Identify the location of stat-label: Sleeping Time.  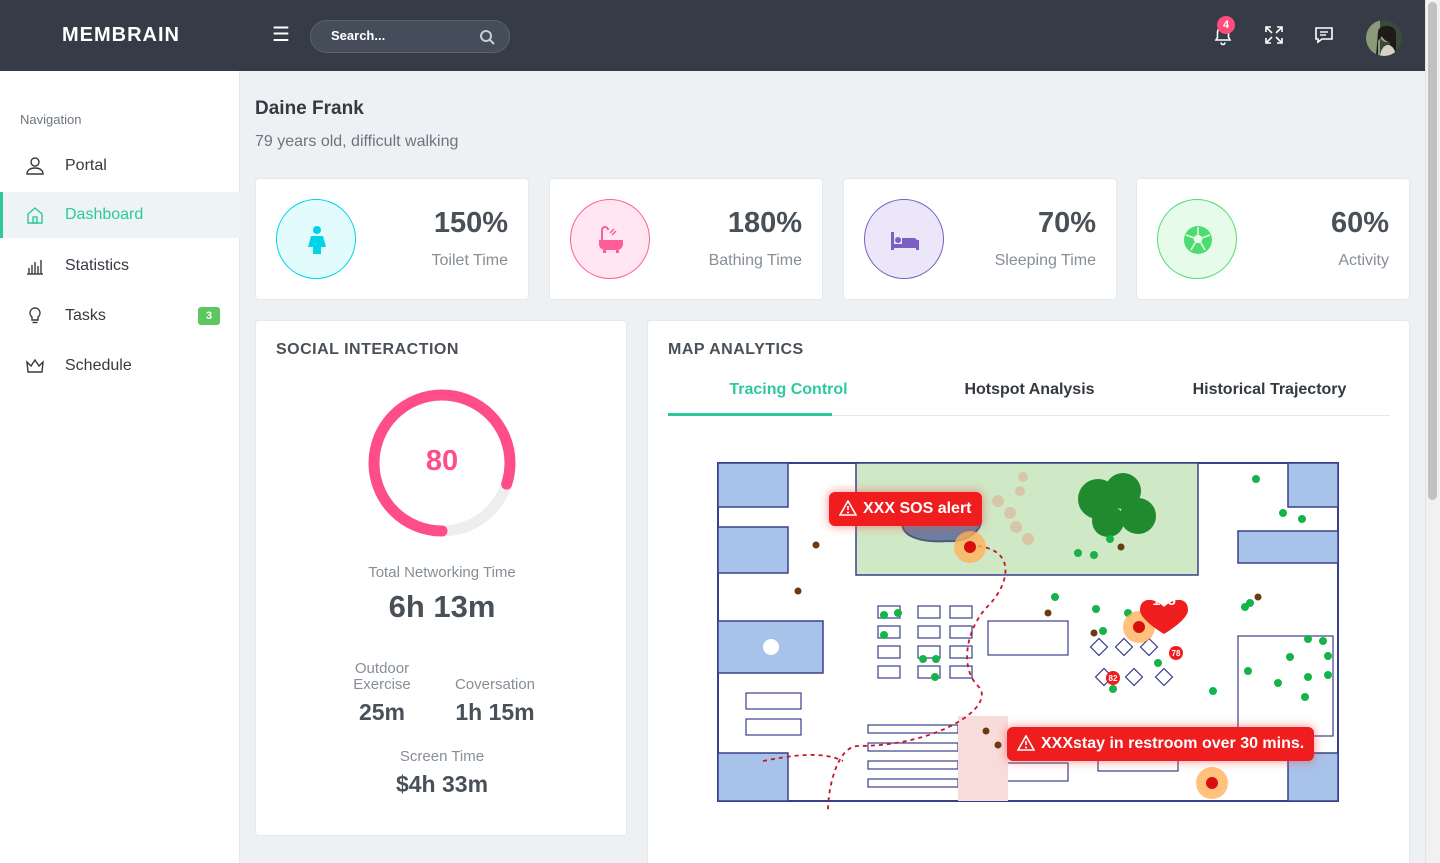
(1045, 260).